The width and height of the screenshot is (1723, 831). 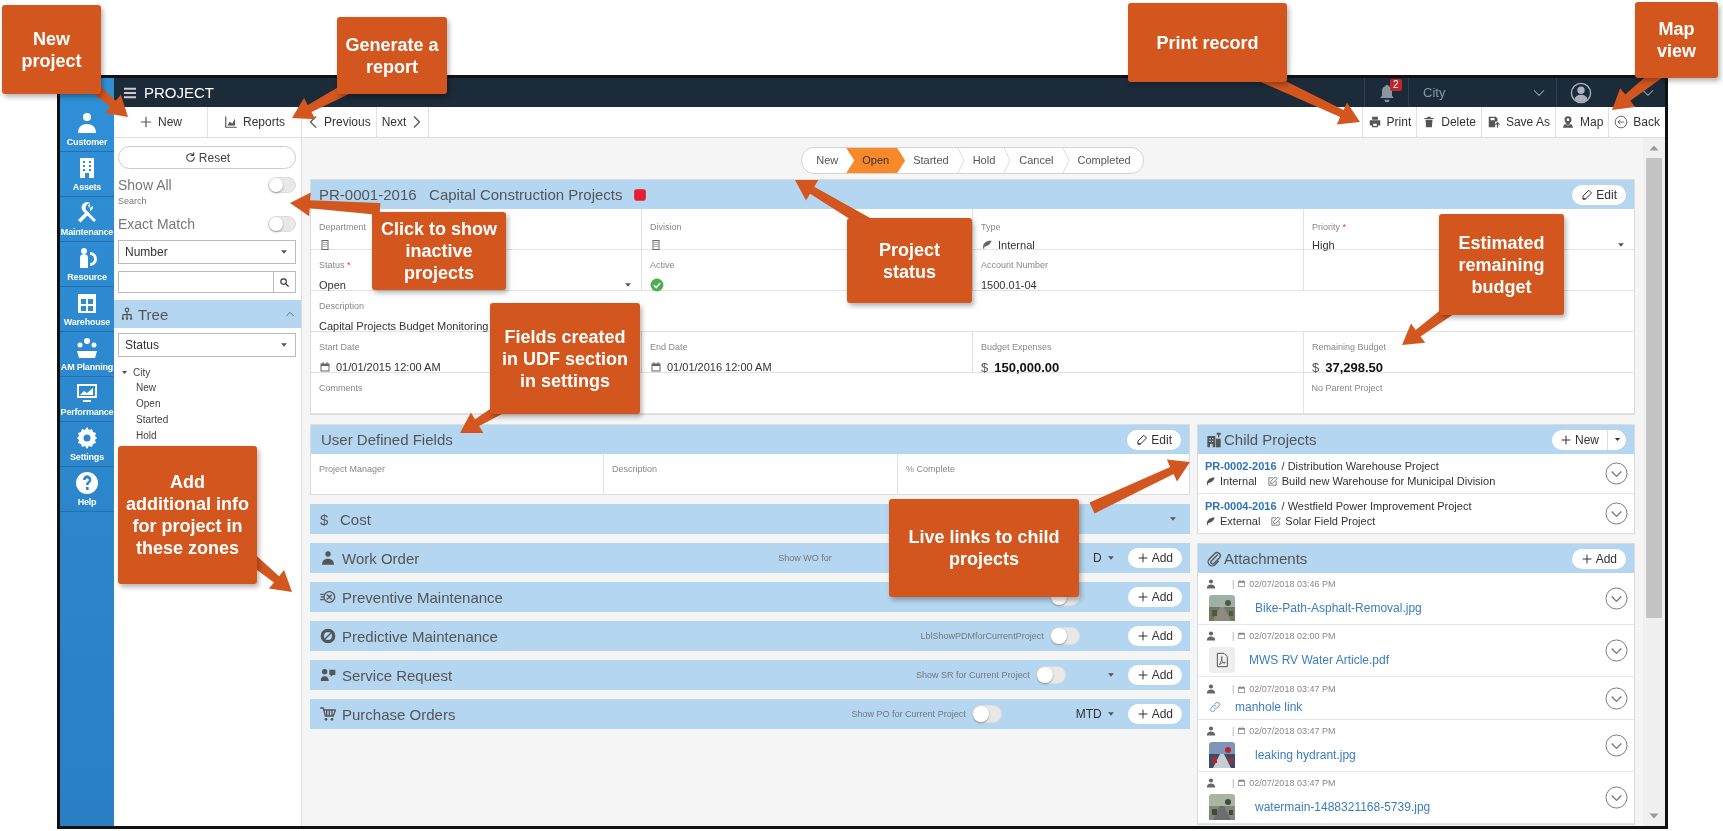 What do you see at coordinates (127, 314) in the screenshot?
I see `tree-icon` at bounding box center [127, 314].